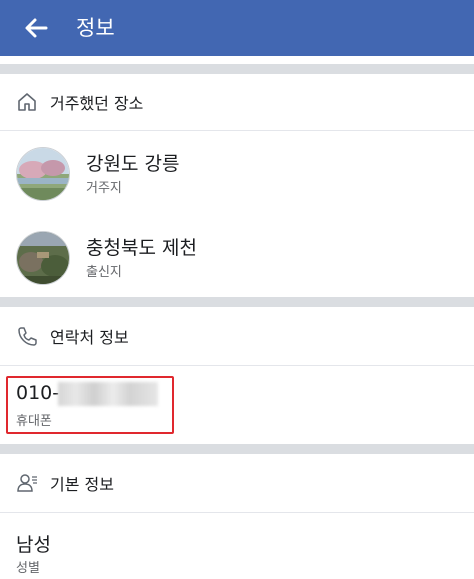 The image size is (474, 579). What do you see at coordinates (43, 174) in the screenshot?
I see `place-photo-gangneung` at bounding box center [43, 174].